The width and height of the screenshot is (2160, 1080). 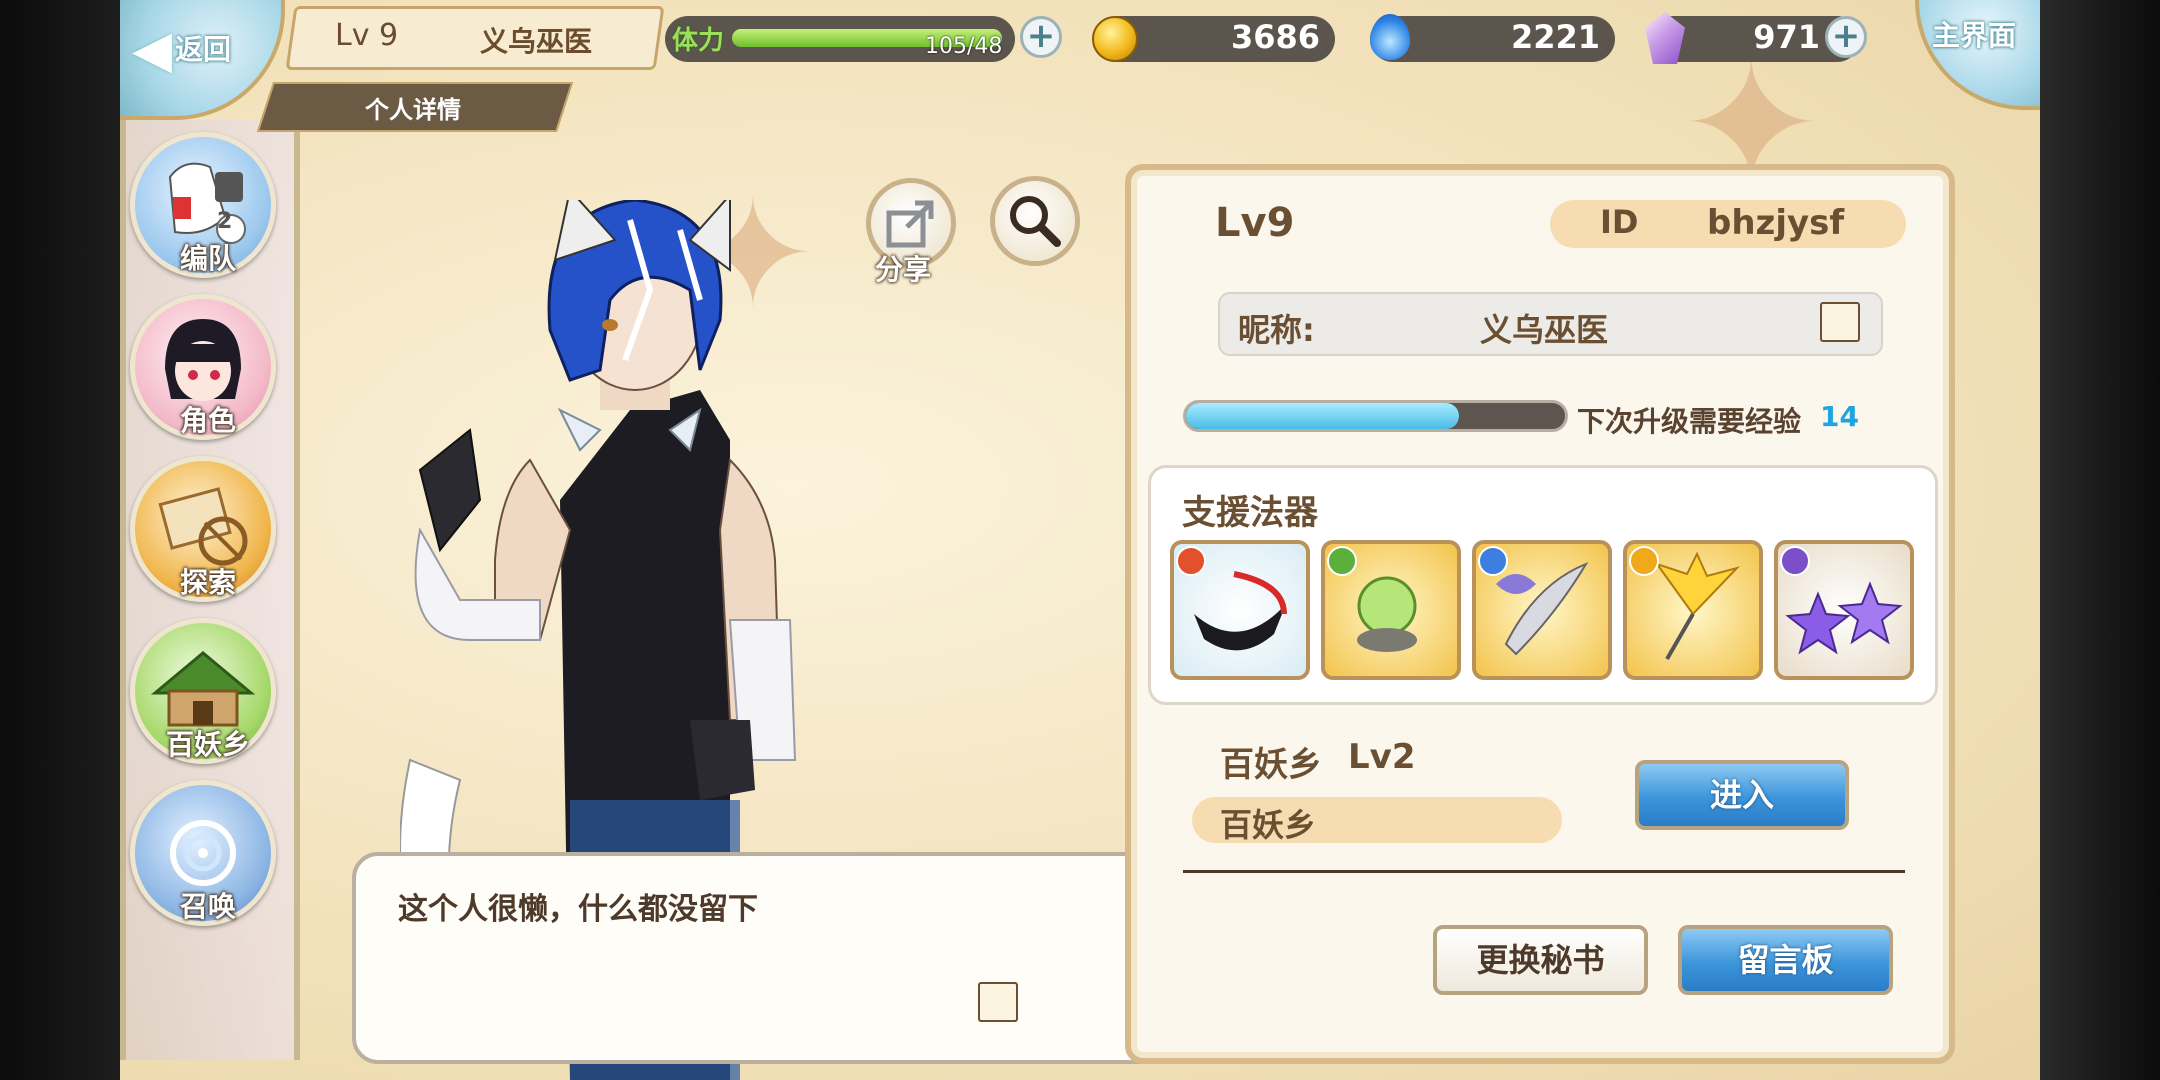 I want to click on player-name: 义乌巫医, so click(x=536, y=41).